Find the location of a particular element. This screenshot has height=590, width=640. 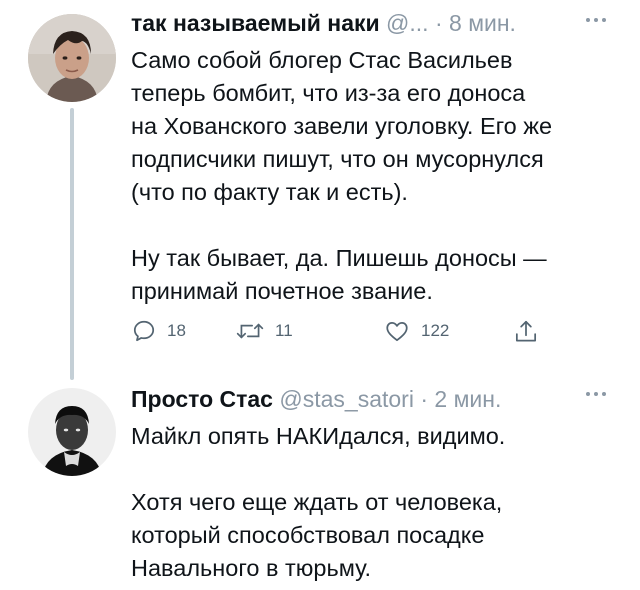

tweet-text-line: Майкл опять НАКИдался, видимо. is located at coordinates (318, 436).